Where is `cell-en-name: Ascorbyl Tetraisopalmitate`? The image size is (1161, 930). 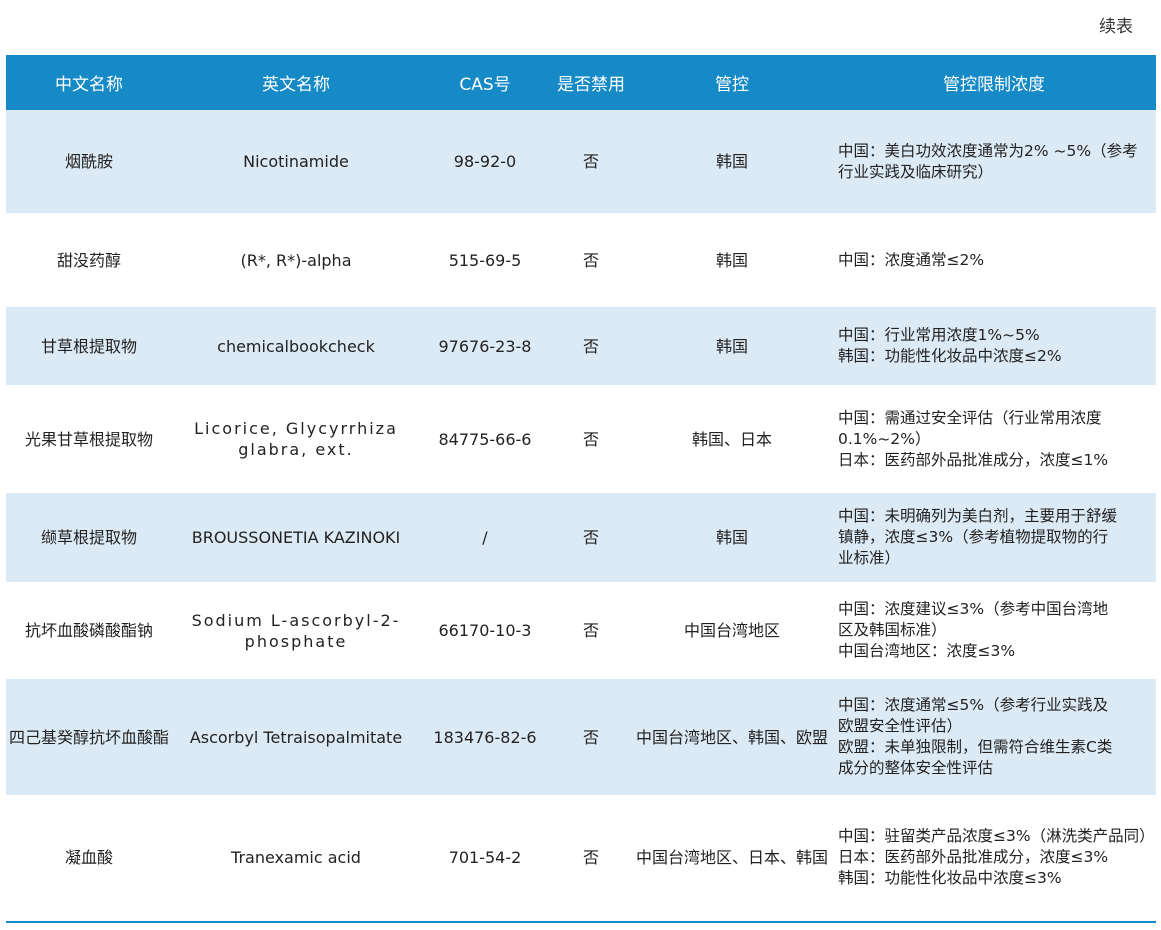 cell-en-name: Ascorbyl Tetraisopalmitate is located at coordinates (296, 737).